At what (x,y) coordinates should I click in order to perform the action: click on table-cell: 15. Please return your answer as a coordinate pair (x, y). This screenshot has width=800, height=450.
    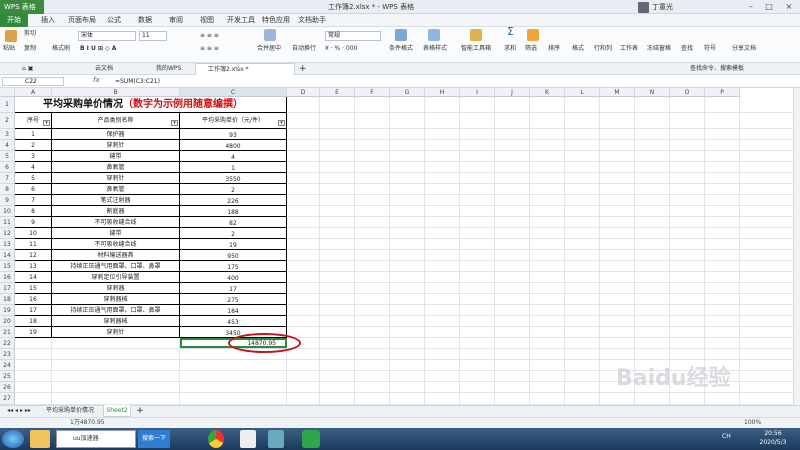
    Looking at the image, I should click on (33, 288).